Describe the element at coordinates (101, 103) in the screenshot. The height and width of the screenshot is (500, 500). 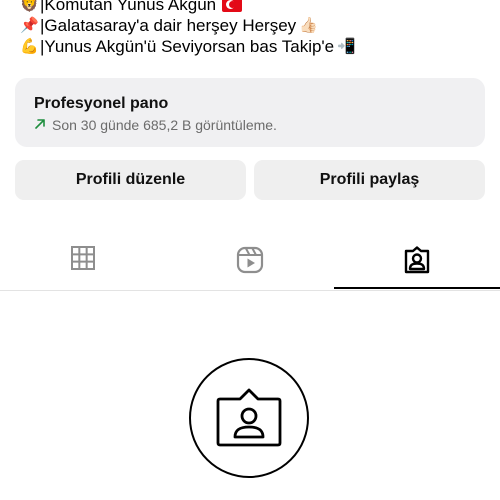
I see `dashboard-title: Profesyonel pano` at that location.